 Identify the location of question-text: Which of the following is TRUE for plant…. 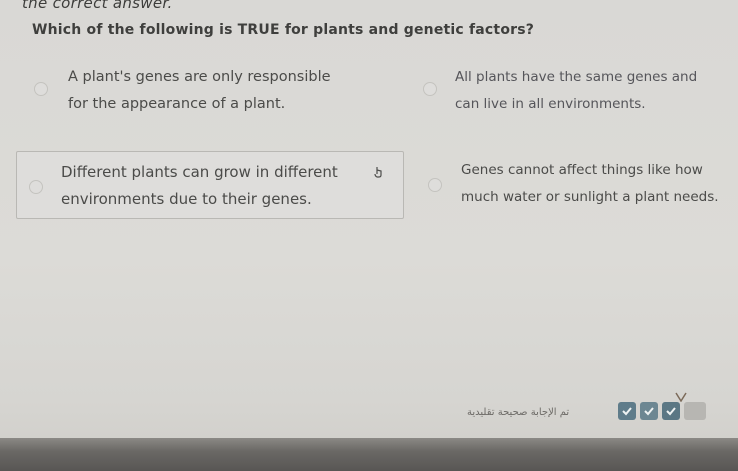
(283, 30).